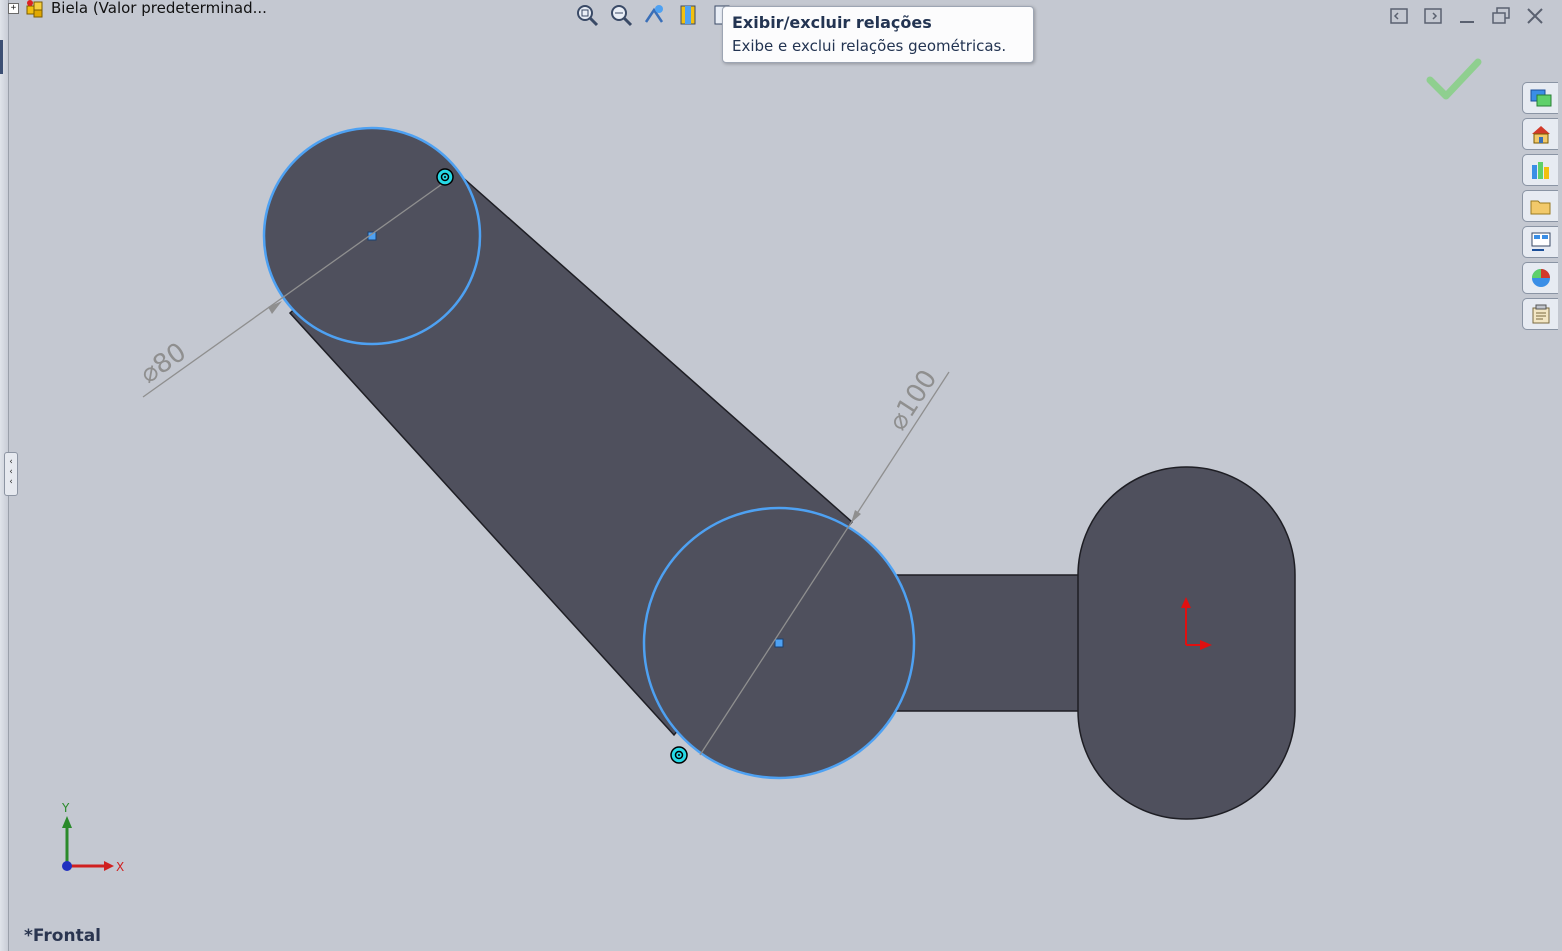  I want to click on task-pane-tab-custom-properties, so click(1540, 314).